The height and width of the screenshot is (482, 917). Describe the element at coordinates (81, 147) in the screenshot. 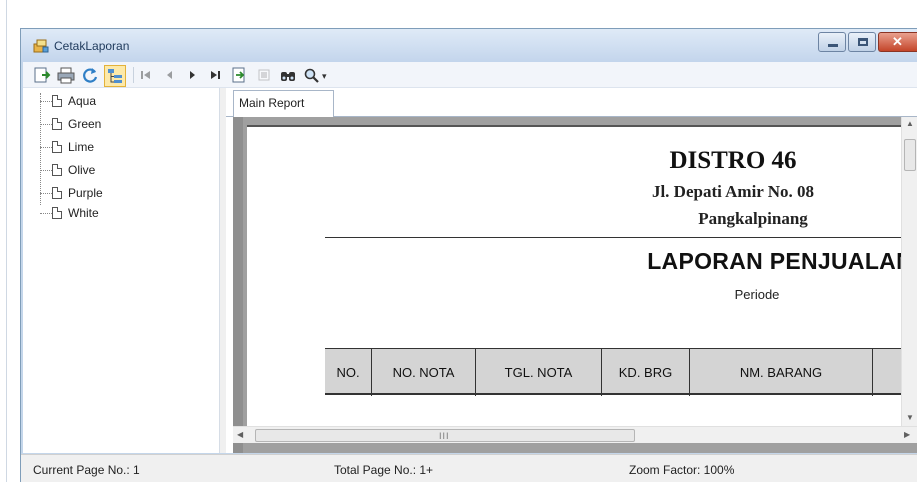

I see `tree-item-label: Lime` at that location.